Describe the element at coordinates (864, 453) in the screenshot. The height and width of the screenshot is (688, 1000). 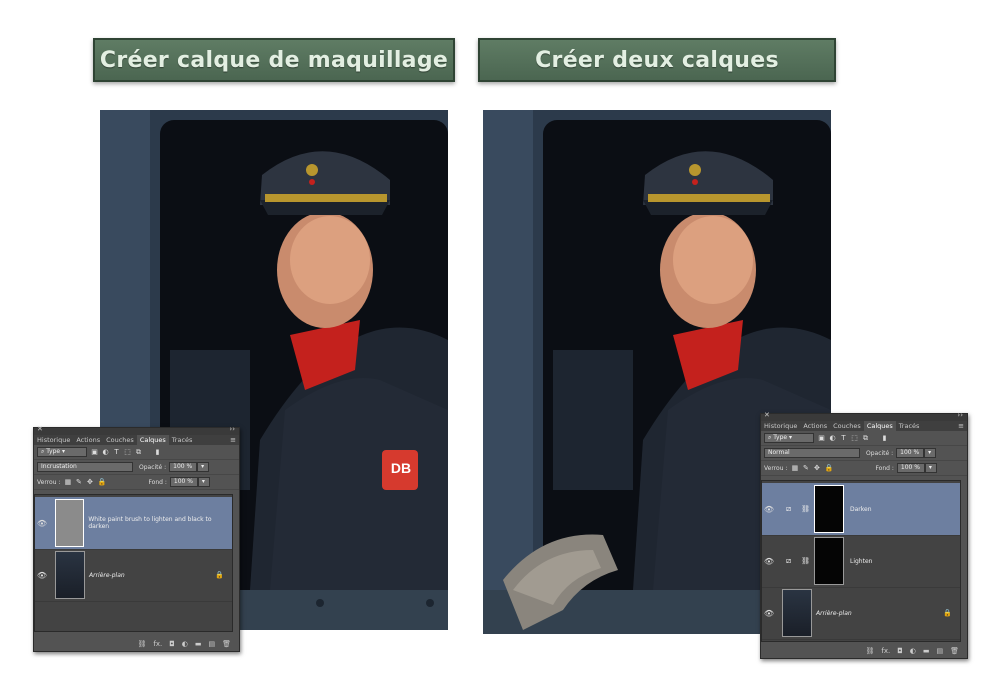
I see `blend-row: Normal Opacité : 100 % ▾` at that location.